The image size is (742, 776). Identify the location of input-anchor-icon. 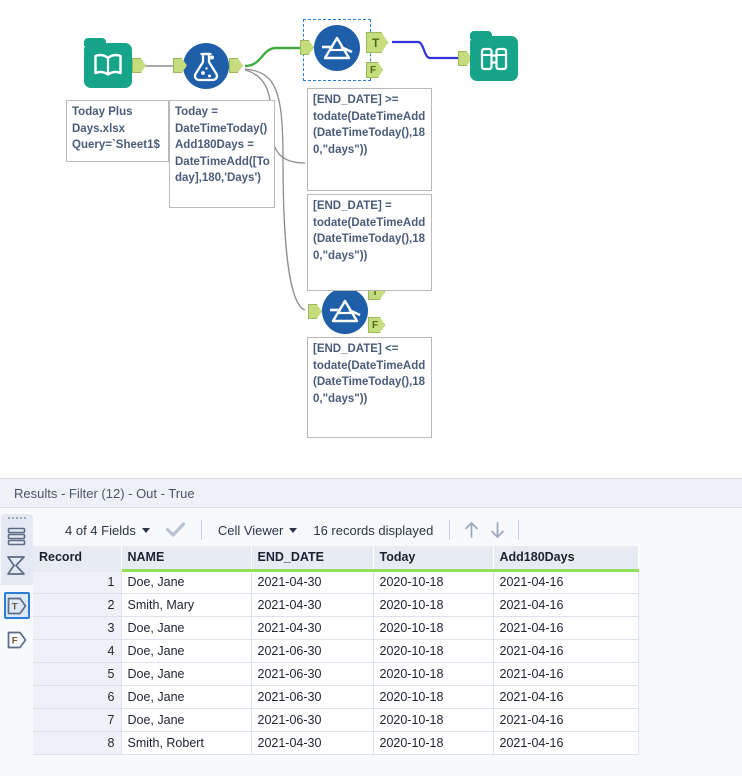
(17, 565).